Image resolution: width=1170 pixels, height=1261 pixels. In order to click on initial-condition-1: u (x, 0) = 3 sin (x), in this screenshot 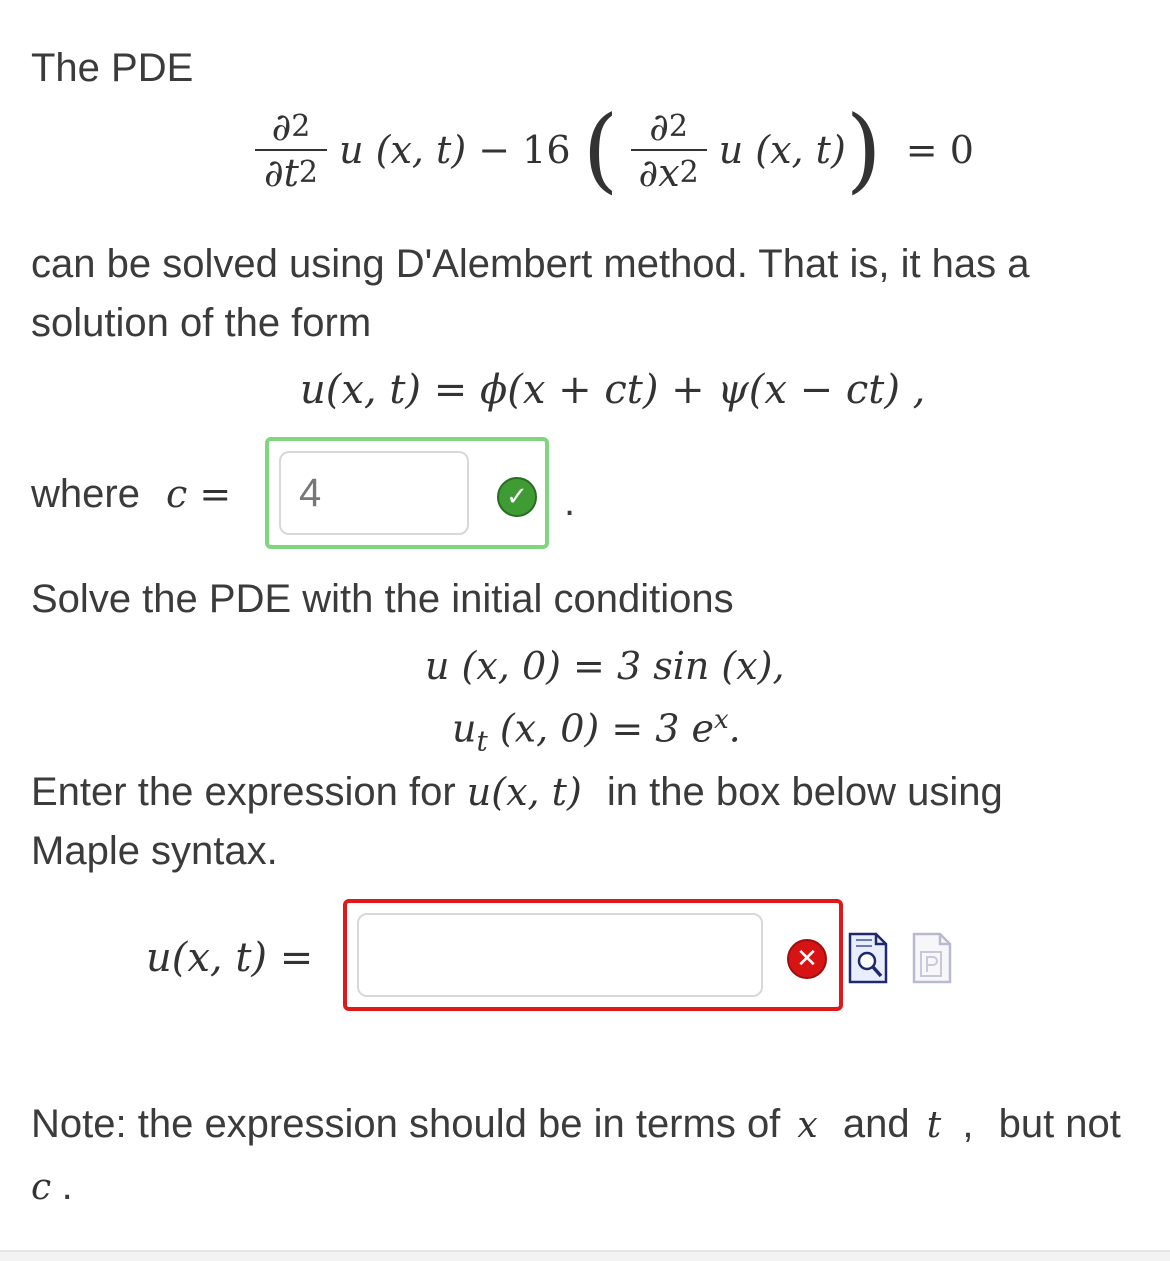, I will do `click(605, 666)`.